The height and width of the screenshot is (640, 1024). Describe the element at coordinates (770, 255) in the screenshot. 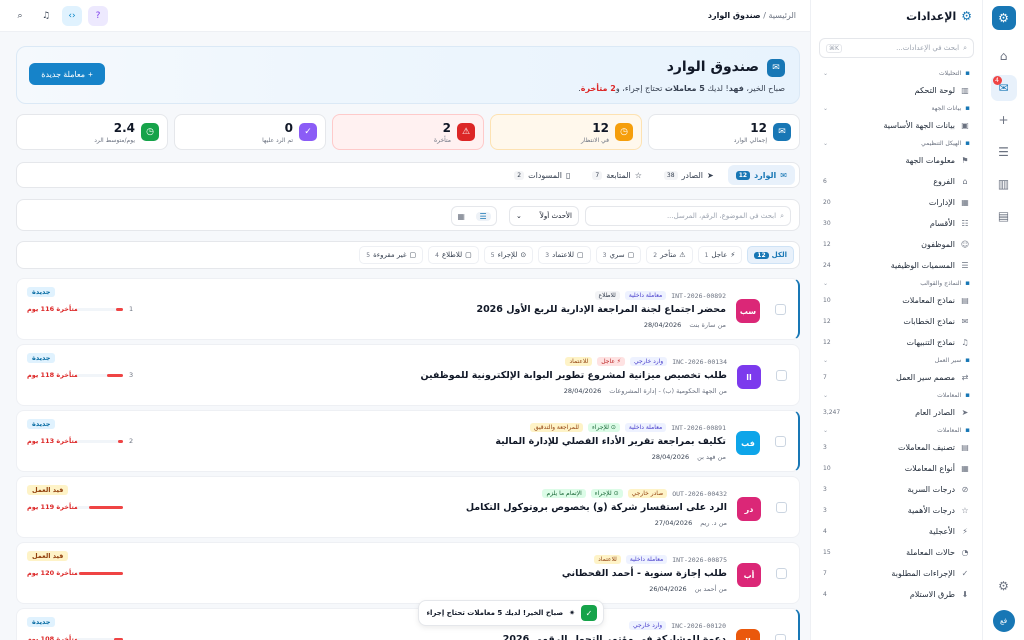

I see `filter-chip: الكل 12` at that location.